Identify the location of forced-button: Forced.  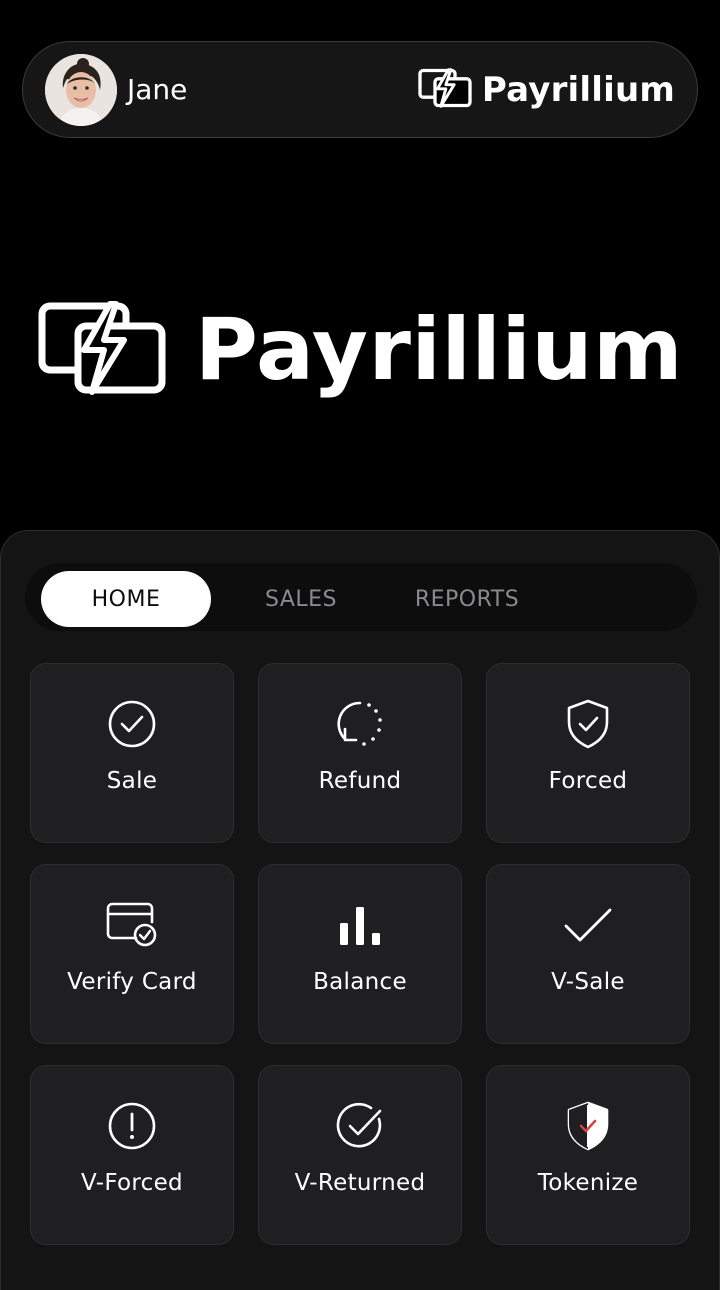
(588, 753).